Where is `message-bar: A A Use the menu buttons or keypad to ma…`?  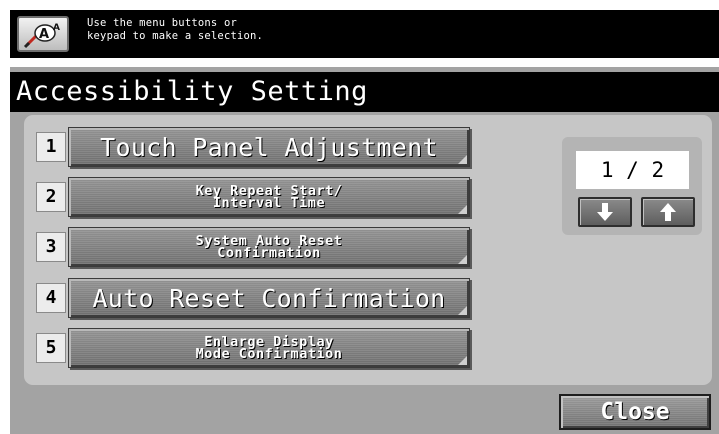 message-bar: A A Use the menu buttons or keypad to ma… is located at coordinates (364, 34).